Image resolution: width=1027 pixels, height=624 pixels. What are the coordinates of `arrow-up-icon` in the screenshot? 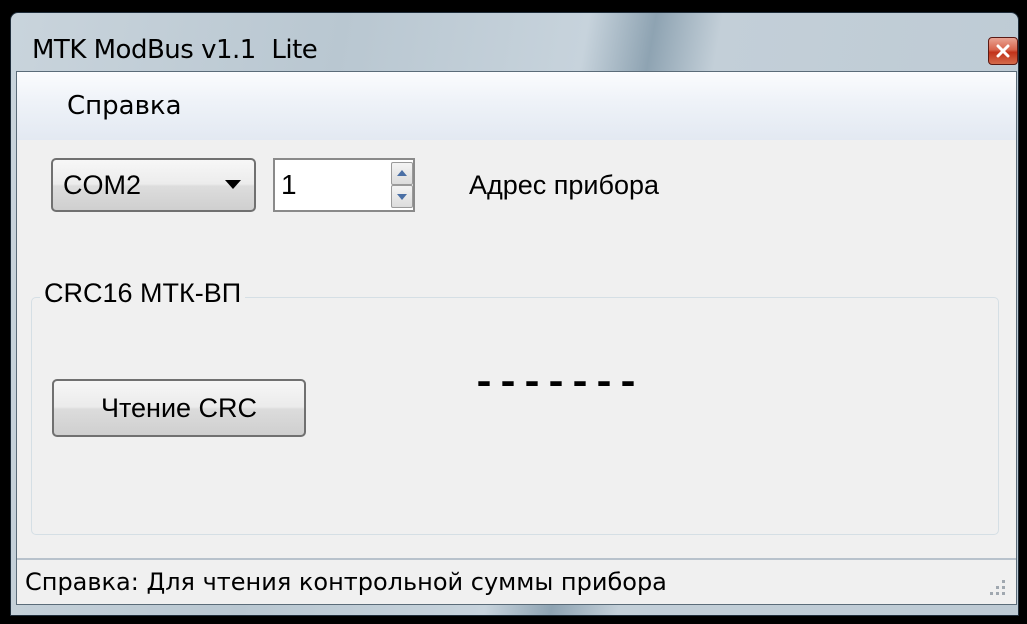 It's located at (402, 173).